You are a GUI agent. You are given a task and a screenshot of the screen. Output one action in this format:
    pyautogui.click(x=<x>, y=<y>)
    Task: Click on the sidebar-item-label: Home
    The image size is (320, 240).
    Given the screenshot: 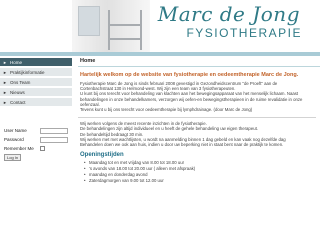 What is the action you would take?
    pyautogui.click(x=15, y=62)
    